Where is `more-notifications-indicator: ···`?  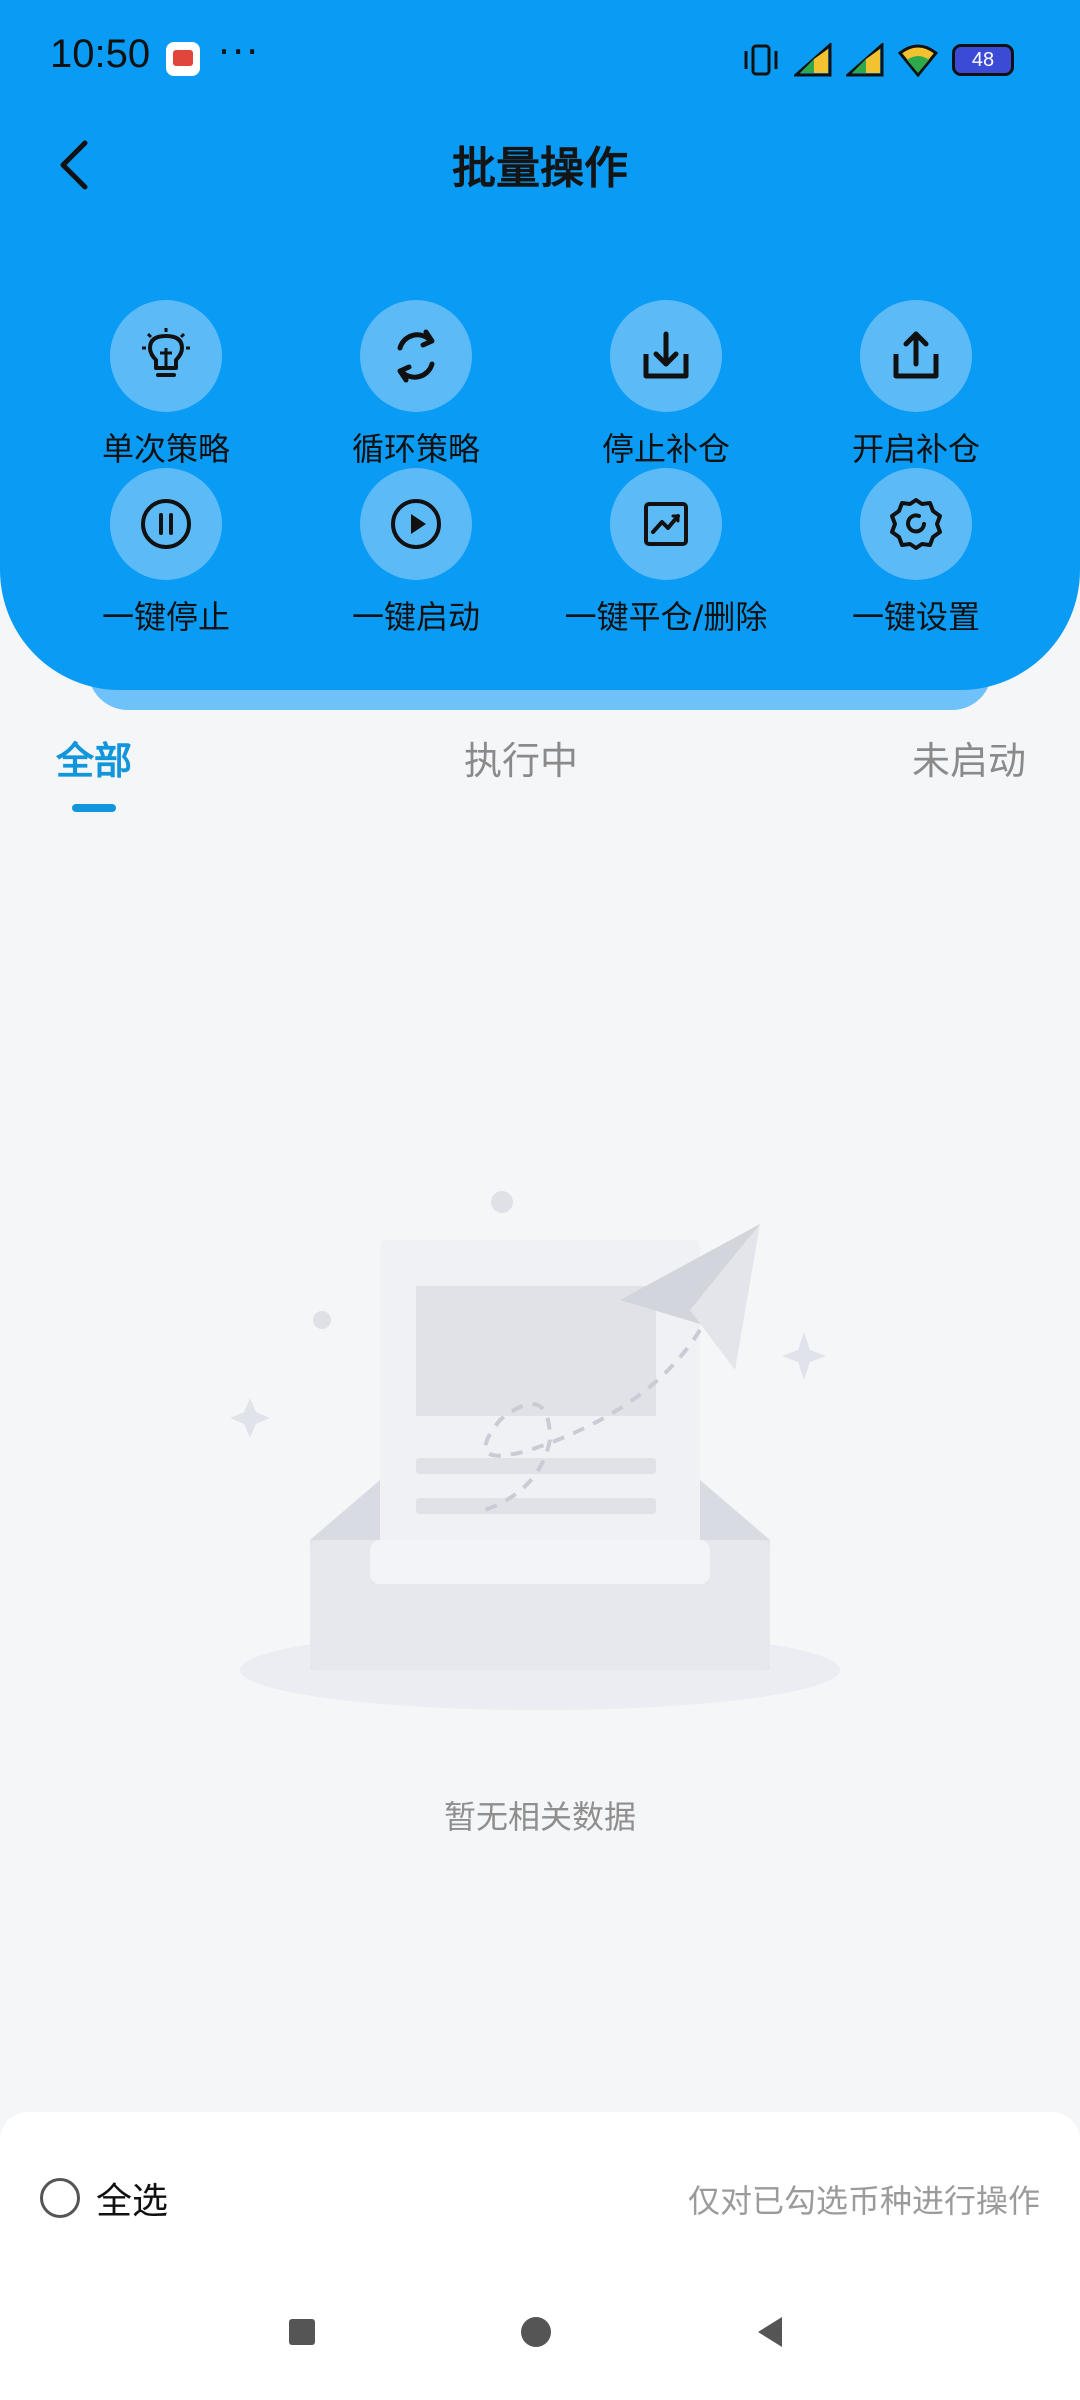 more-notifications-indicator: ··· is located at coordinates (239, 52).